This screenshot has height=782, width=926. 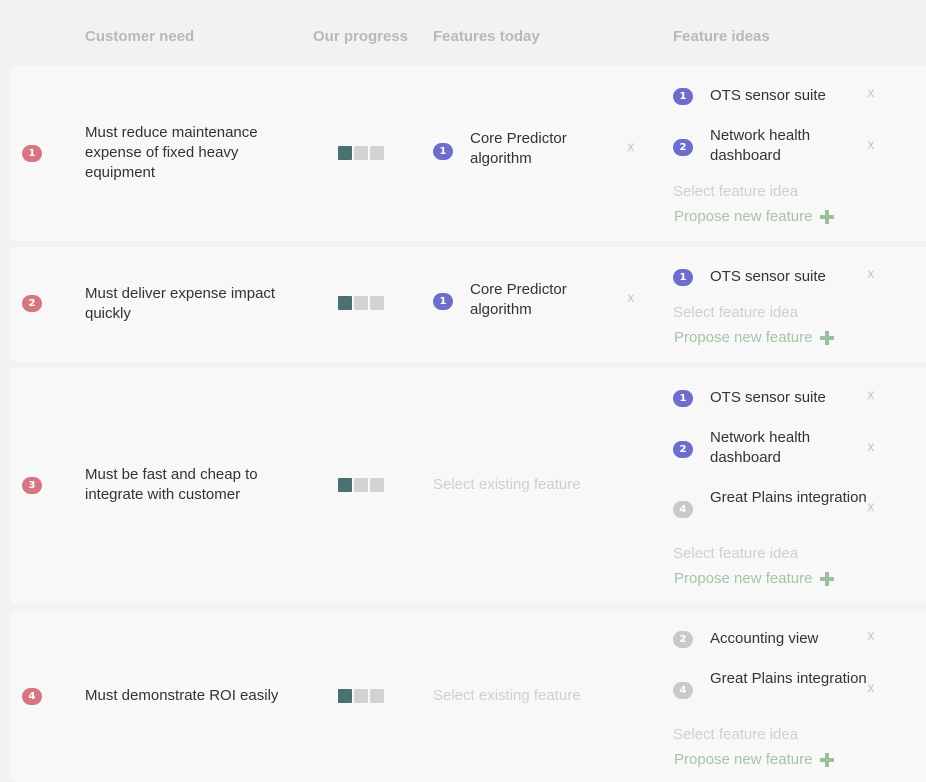 I want to click on header-features-today: Features today, so click(x=486, y=36).